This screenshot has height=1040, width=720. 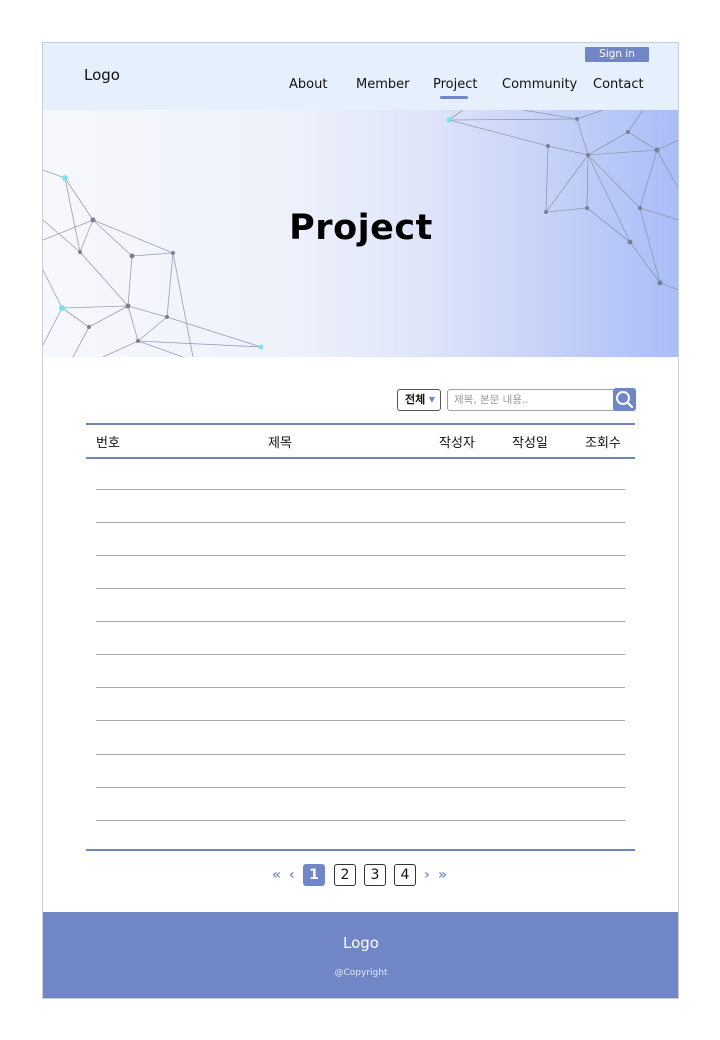 What do you see at coordinates (454, 97) in the screenshot?
I see `active-nav-indicator` at bounding box center [454, 97].